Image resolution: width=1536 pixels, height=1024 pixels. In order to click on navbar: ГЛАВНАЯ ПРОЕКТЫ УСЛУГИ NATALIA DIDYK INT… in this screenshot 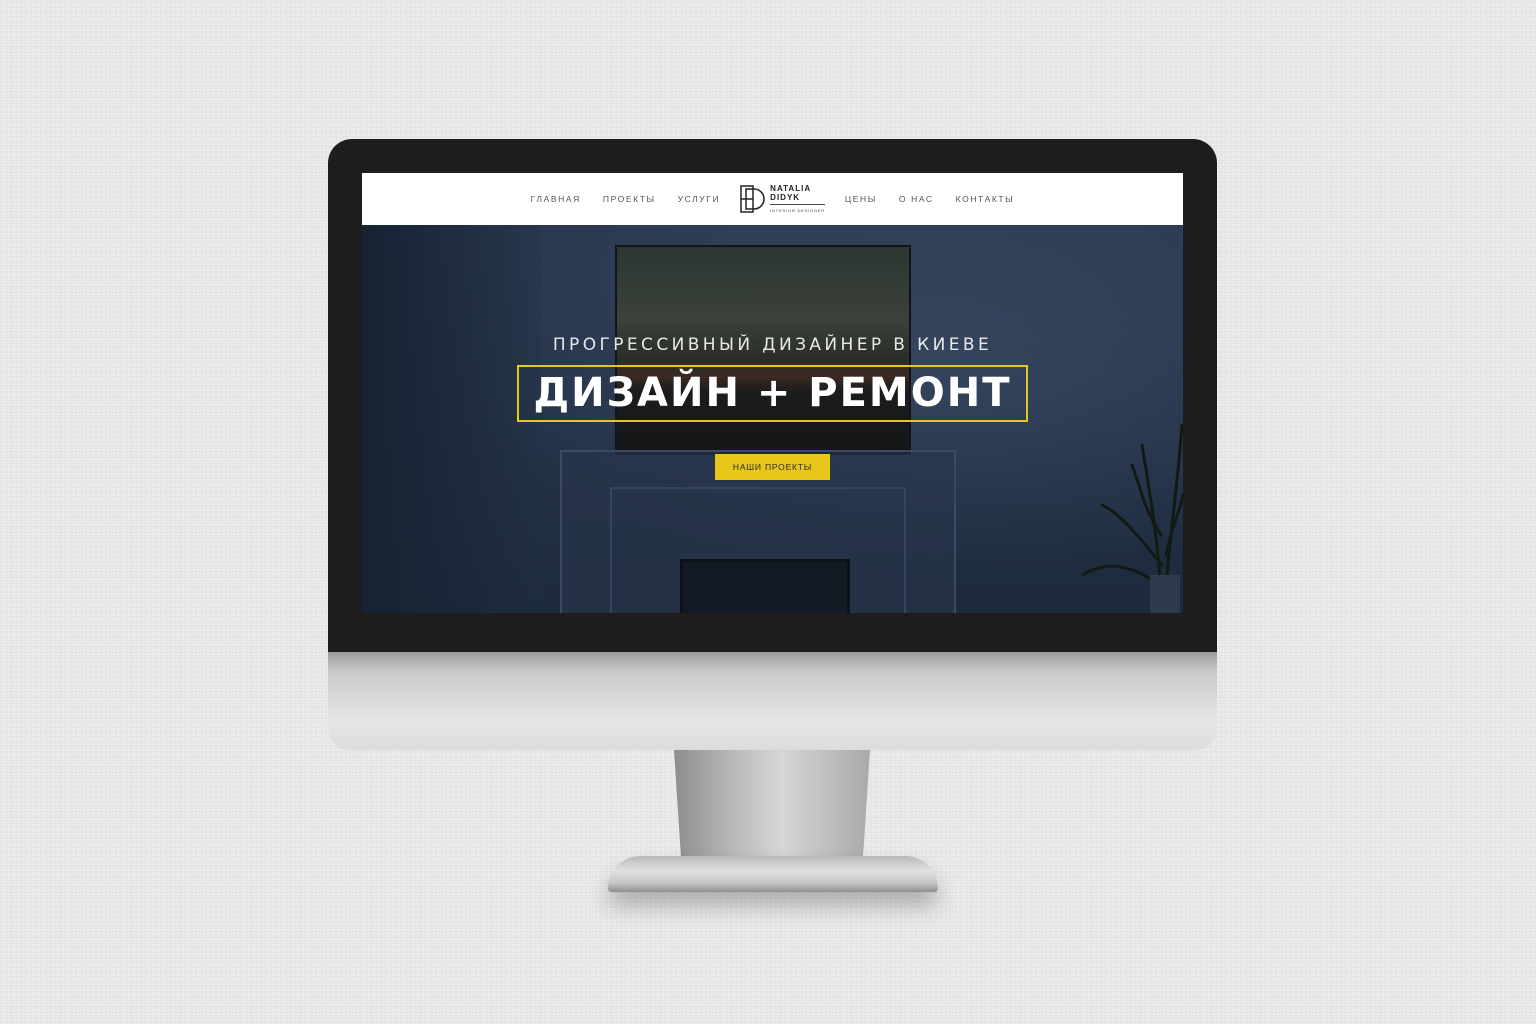, I will do `click(772, 199)`.